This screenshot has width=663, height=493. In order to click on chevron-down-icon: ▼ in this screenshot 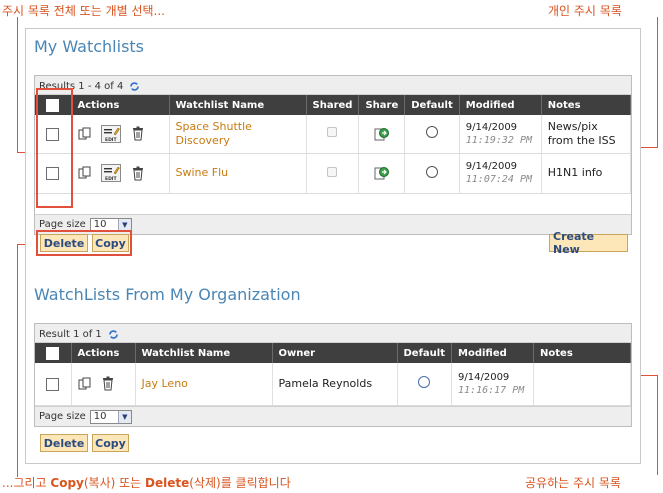, I will do `click(124, 416)`.